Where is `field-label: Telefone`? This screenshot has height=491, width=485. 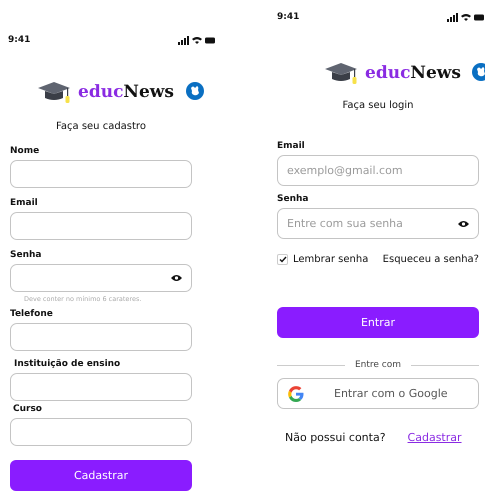
field-label: Telefone is located at coordinates (31, 314).